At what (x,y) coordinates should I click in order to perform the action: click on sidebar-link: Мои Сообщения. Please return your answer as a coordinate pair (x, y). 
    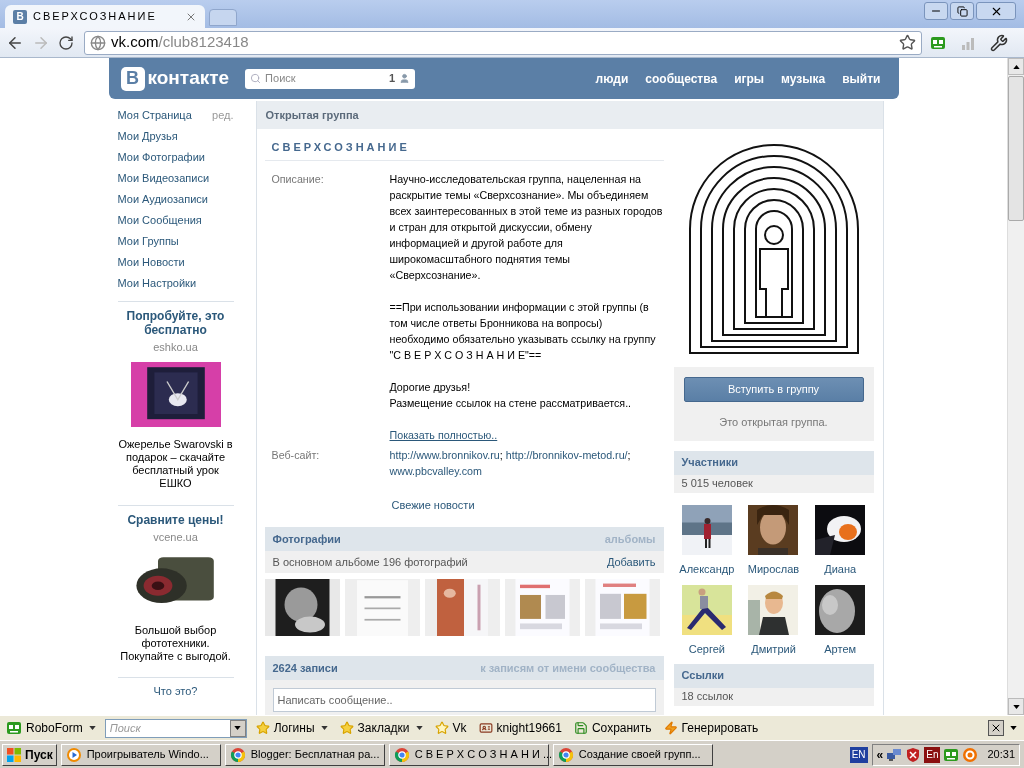
    Looking at the image, I should click on (159, 222).